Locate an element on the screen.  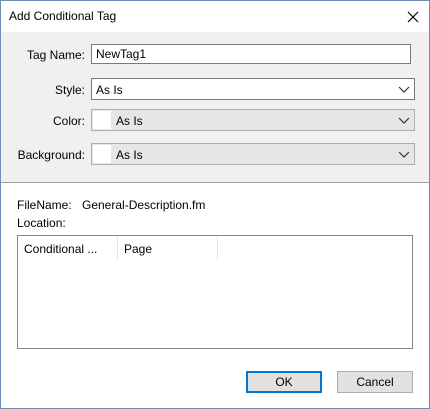
background-dropdown: As Is is located at coordinates (253, 154).